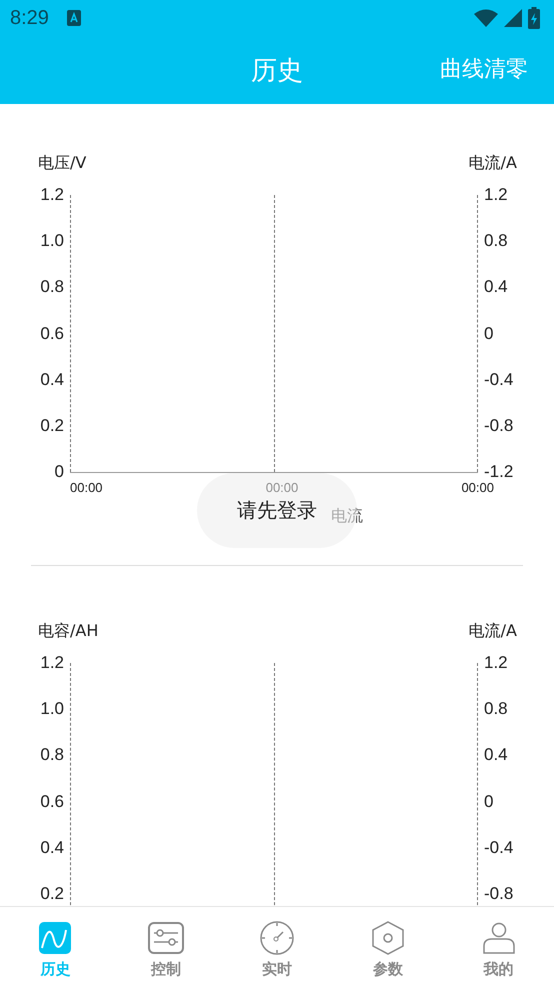 This screenshot has width=554, height=985. What do you see at coordinates (62, 163) in the screenshot?
I see `axis-title: 电压/V` at bounding box center [62, 163].